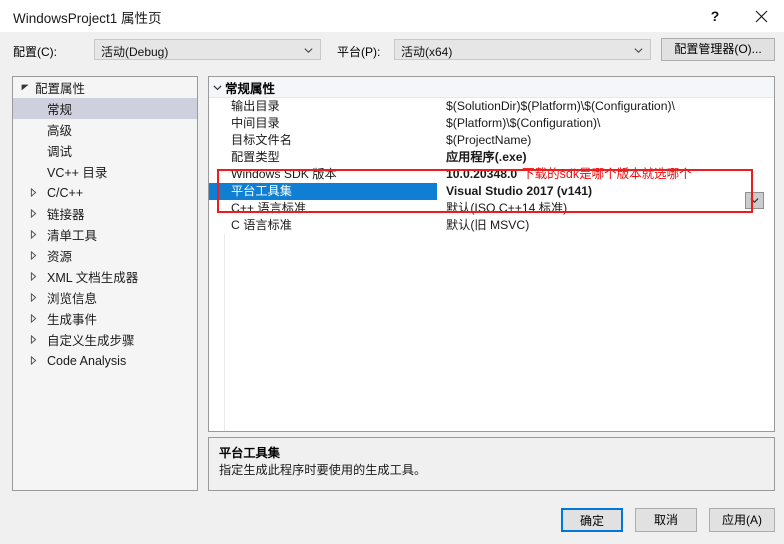 Image resolution: width=784 pixels, height=544 pixels. I want to click on description-text: 指定生成此程序时要使用的生成工具。, so click(323, 470).